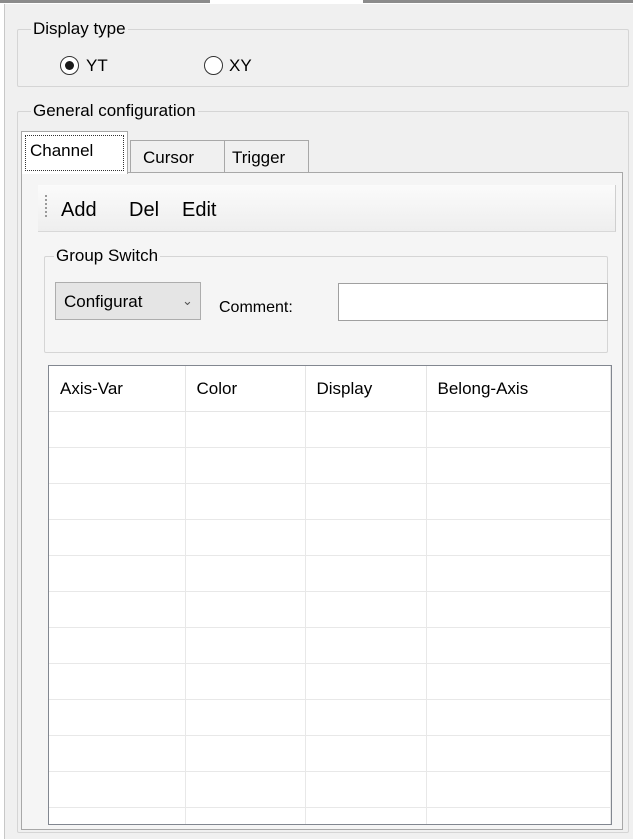 The height and width of the screenshot is (839, 633). I want to click on radio-xy-label: XY, so click(240, 66).